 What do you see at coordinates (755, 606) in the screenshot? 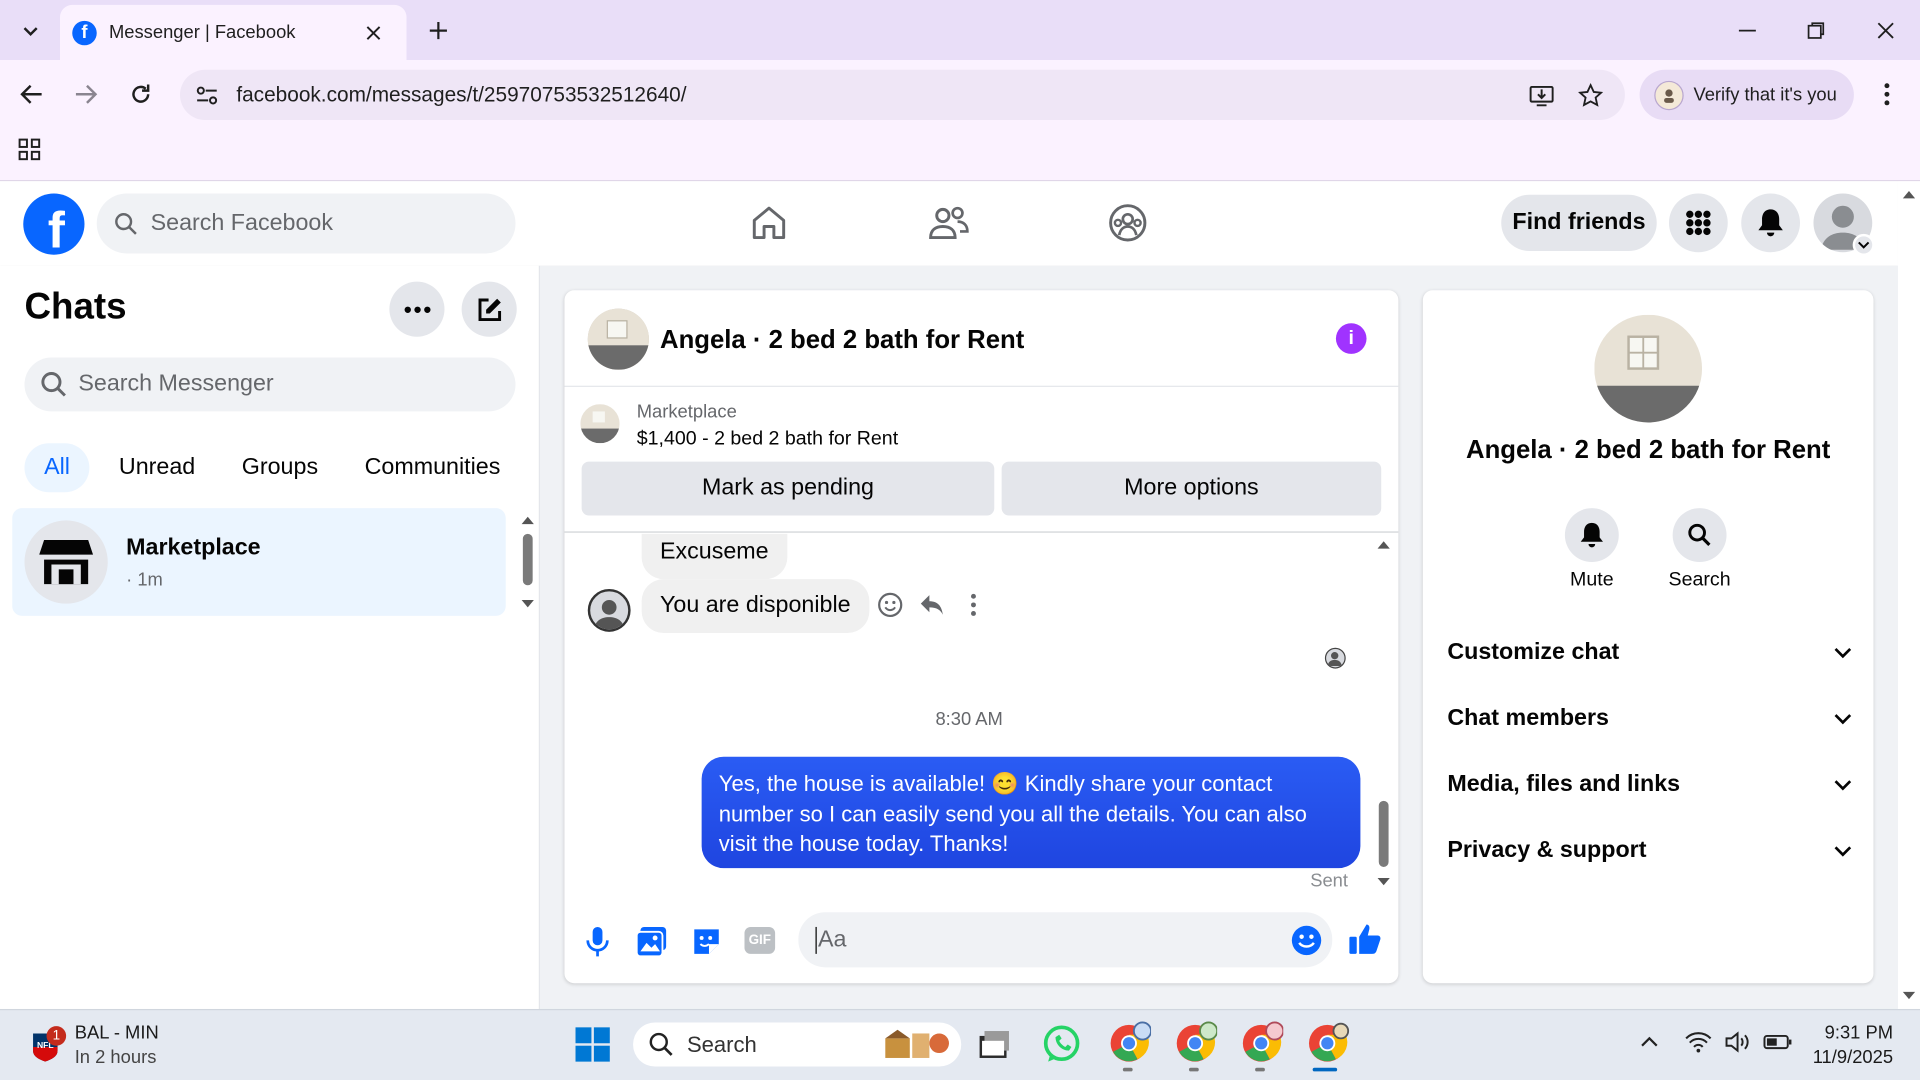
I see `message-bubble: You are disponible` at bounding box center [755, 606].